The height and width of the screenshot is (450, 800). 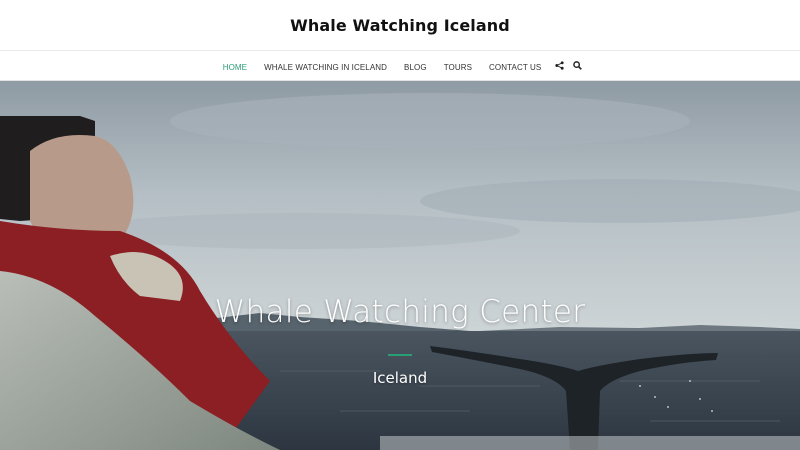 I want to click on hero-divider, so click(x=400, y=355).